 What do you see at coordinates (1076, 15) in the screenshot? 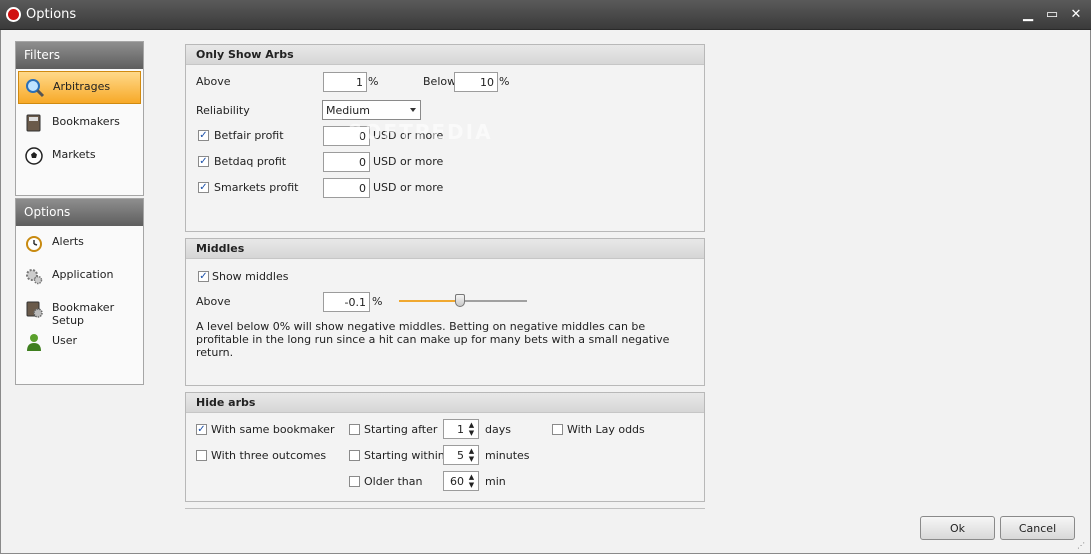
I see `close-button: ✕` at bounding box center [1076, 15].